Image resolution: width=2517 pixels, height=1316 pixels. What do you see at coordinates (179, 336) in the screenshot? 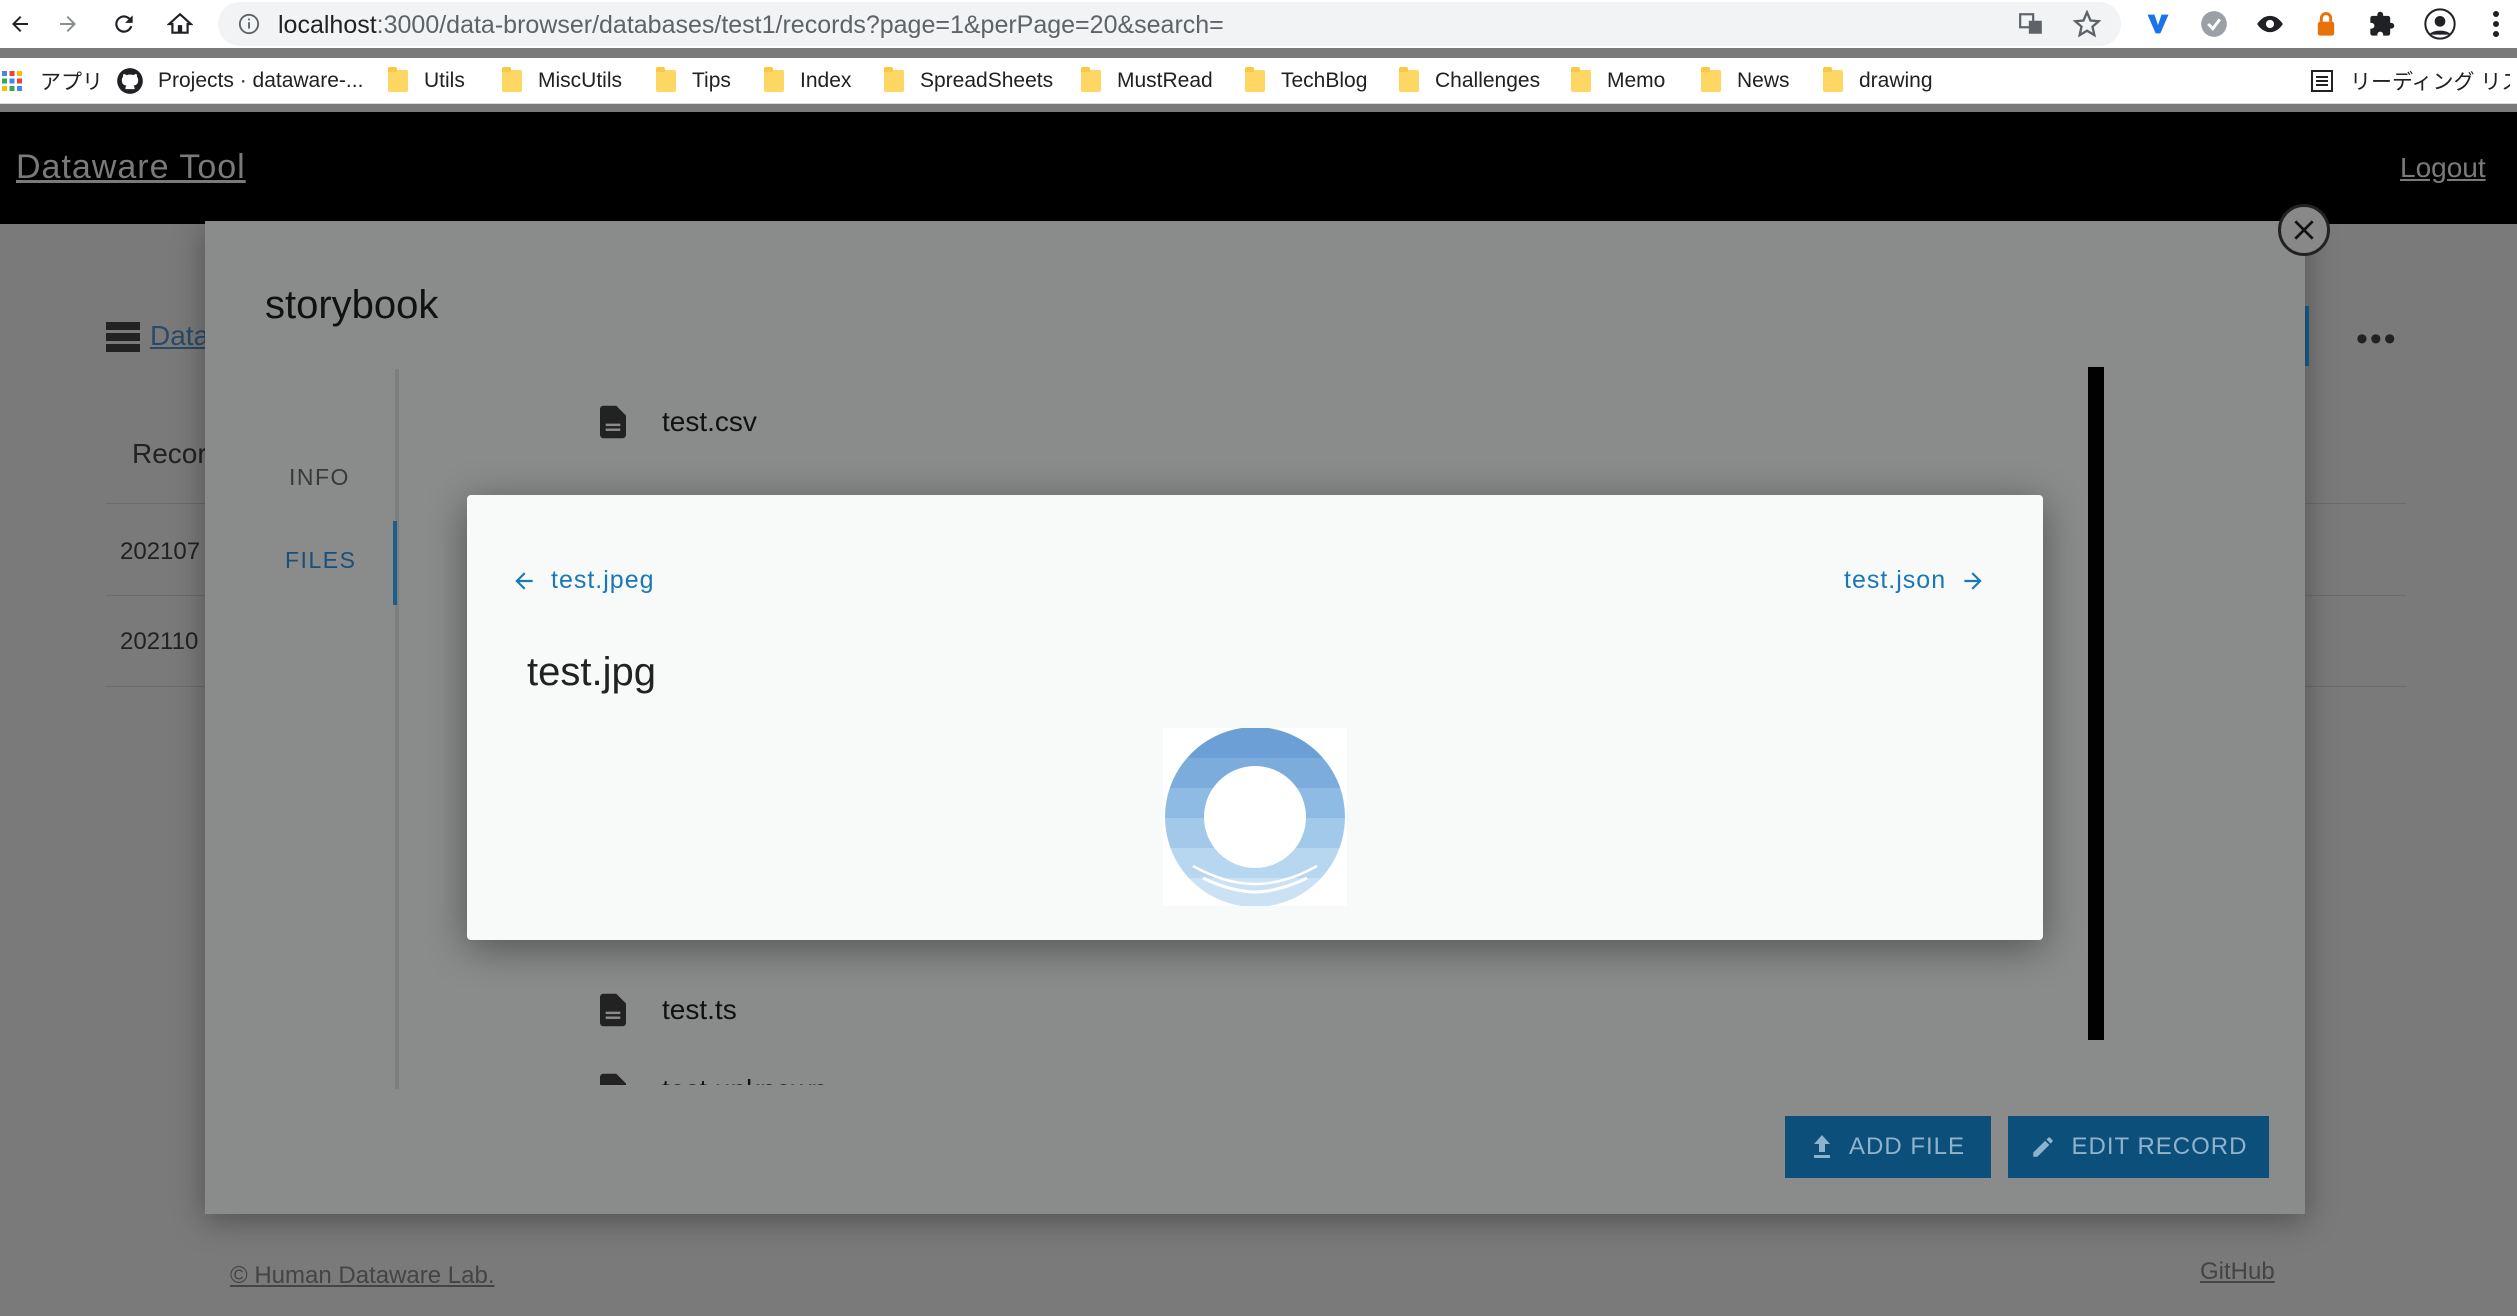
I see `breadcrumb: Data` at bounding box center [179, 336].